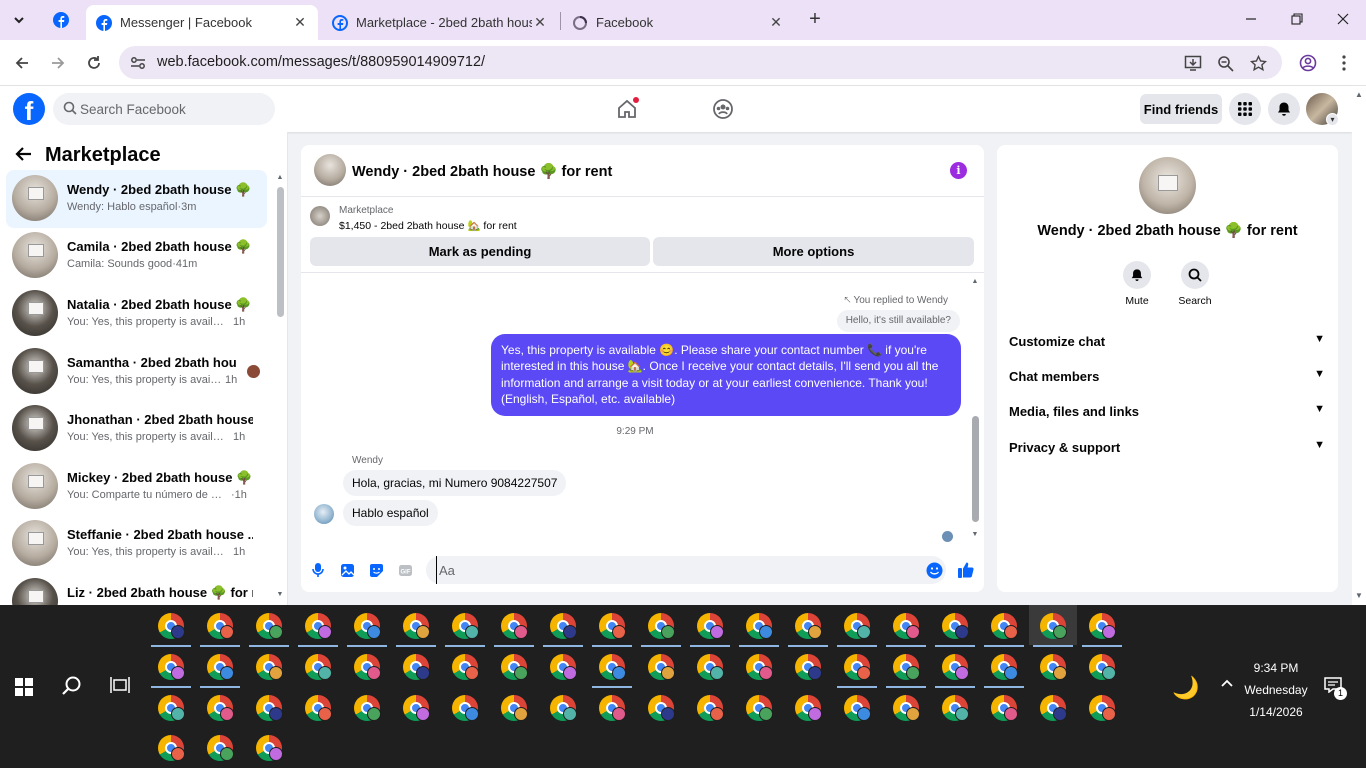 The image size is (1366, 768). What do you see at coordinates (1137, 284) in the screenshot?
I see `mute-button: Mute` at bounding box center [1137, 284].